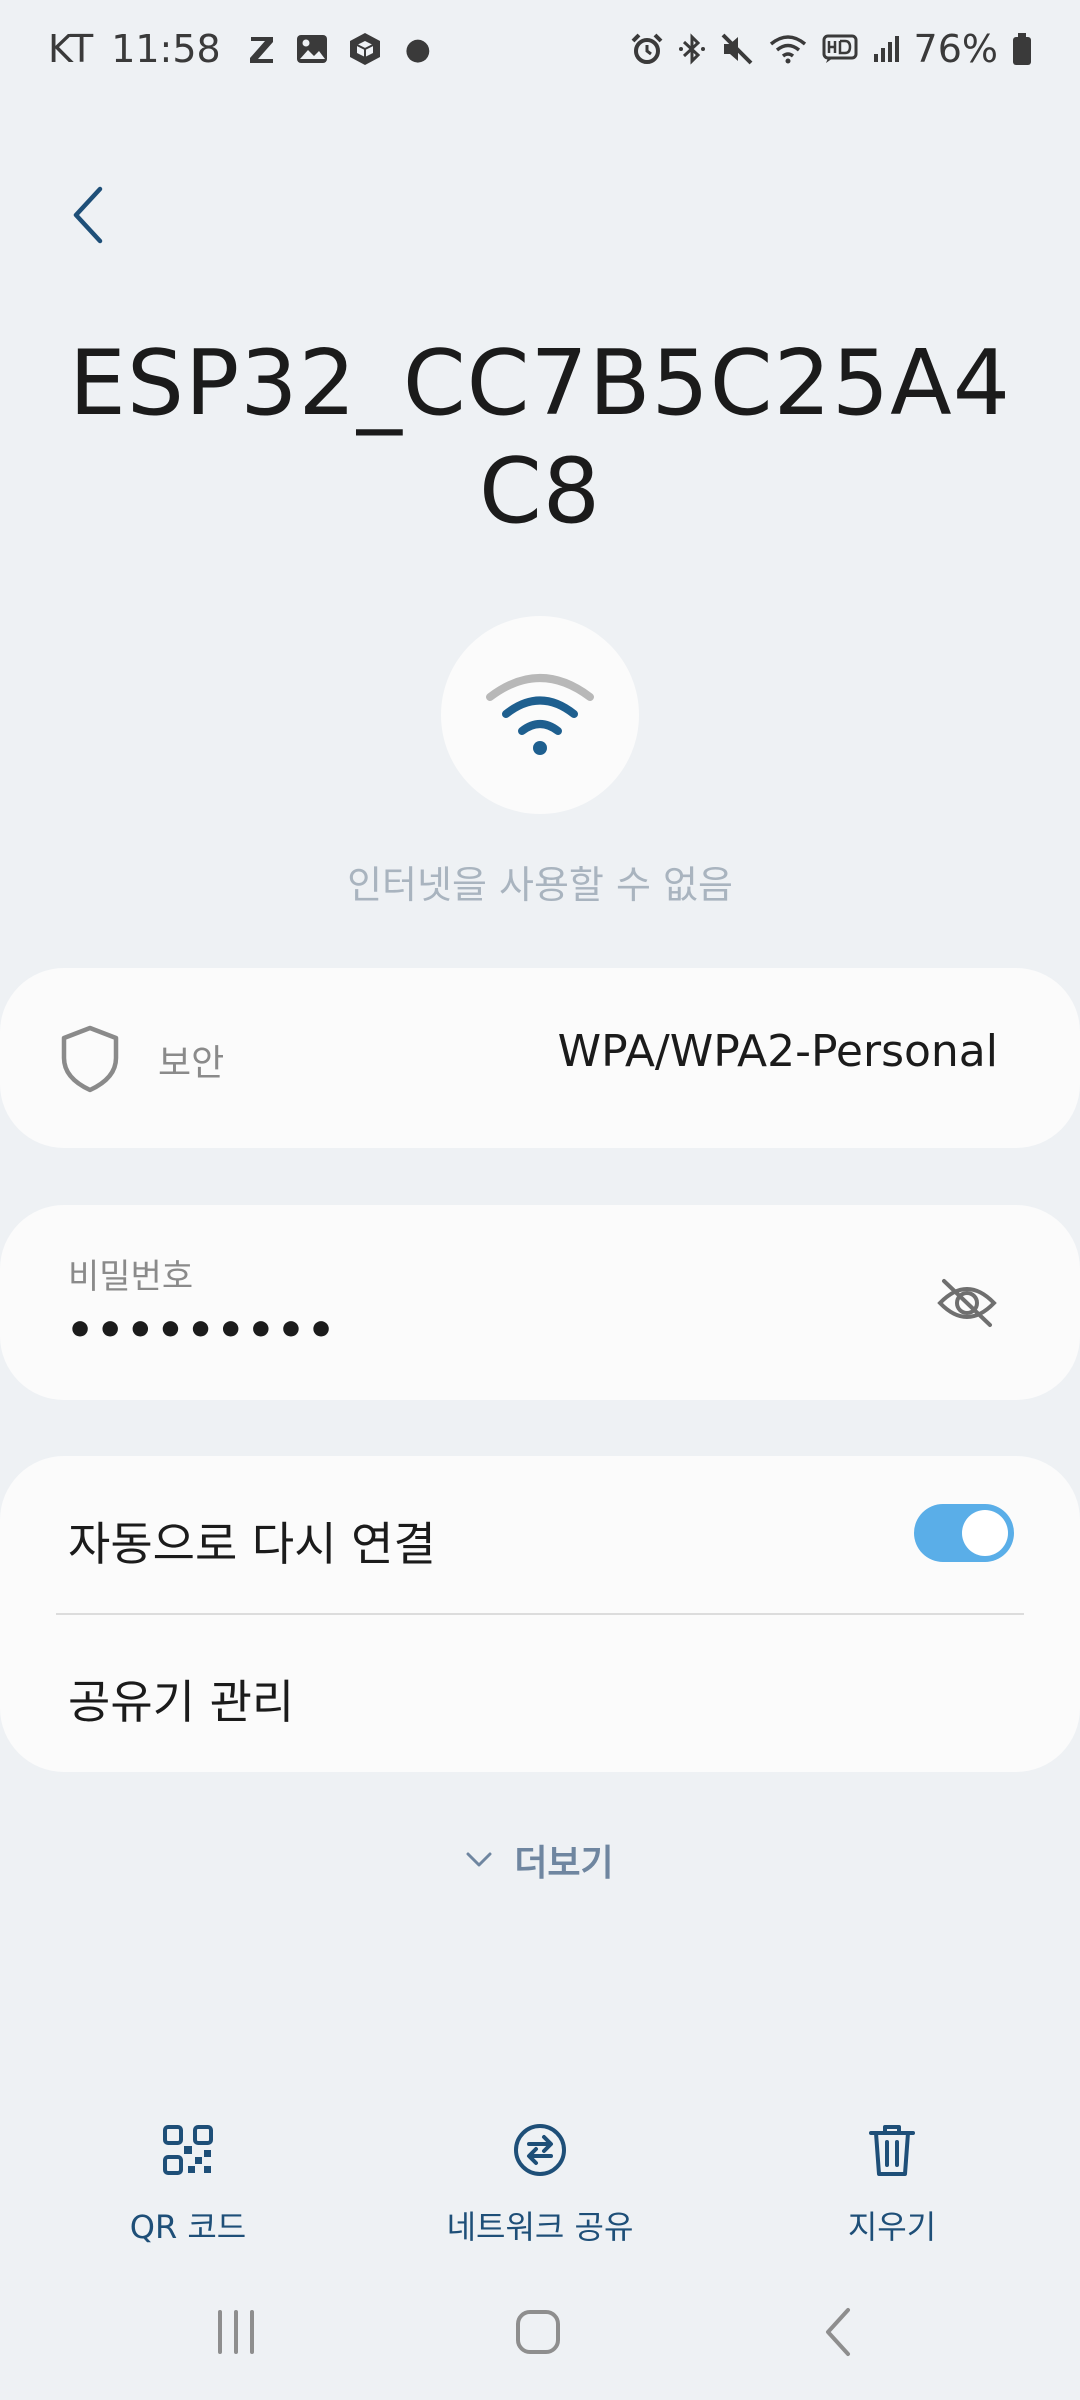 The image size is (1080, 2400). I want to click on clock: 11:58, so click(166, 49).